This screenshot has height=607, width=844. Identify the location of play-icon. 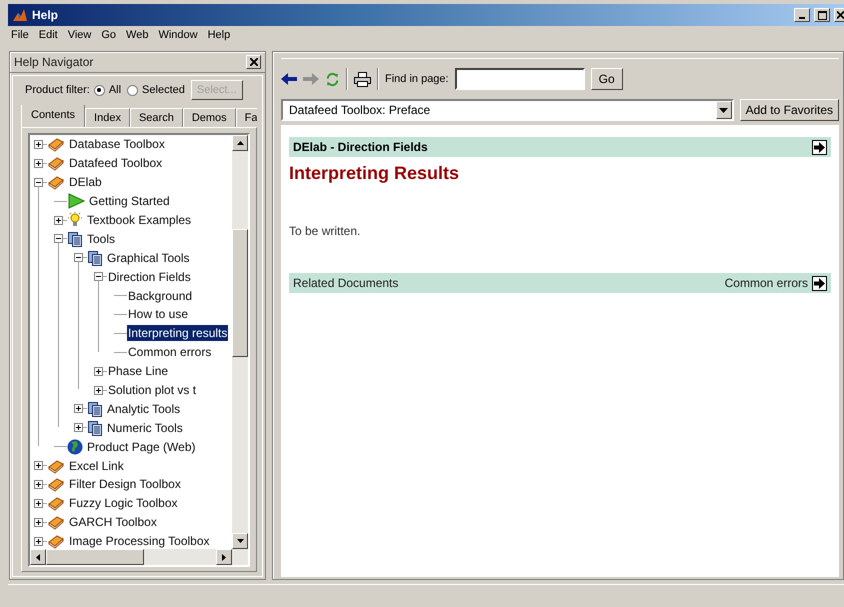
(76, 201).